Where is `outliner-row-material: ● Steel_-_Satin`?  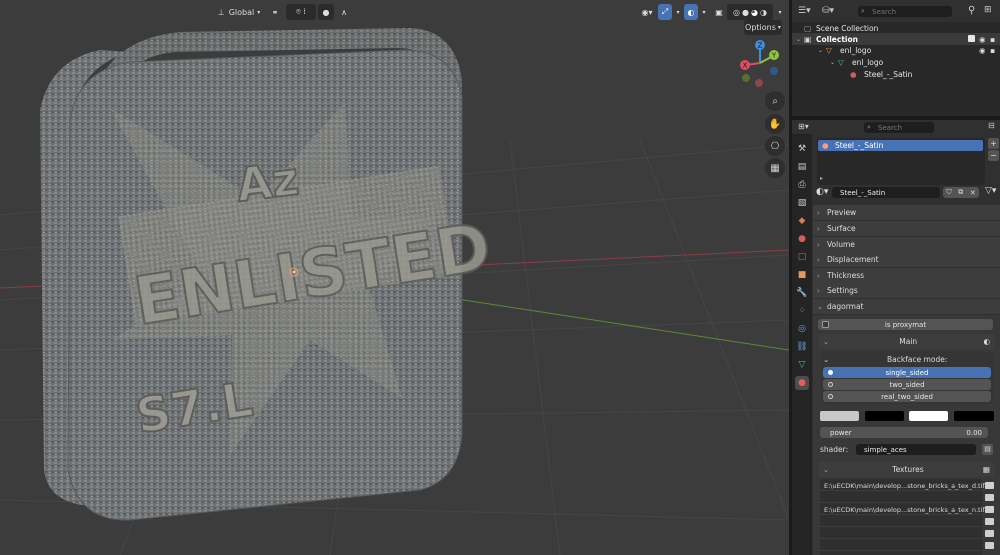 outliner-row-material: ● Steel_-_Satin is located at coordinates (896, 74).